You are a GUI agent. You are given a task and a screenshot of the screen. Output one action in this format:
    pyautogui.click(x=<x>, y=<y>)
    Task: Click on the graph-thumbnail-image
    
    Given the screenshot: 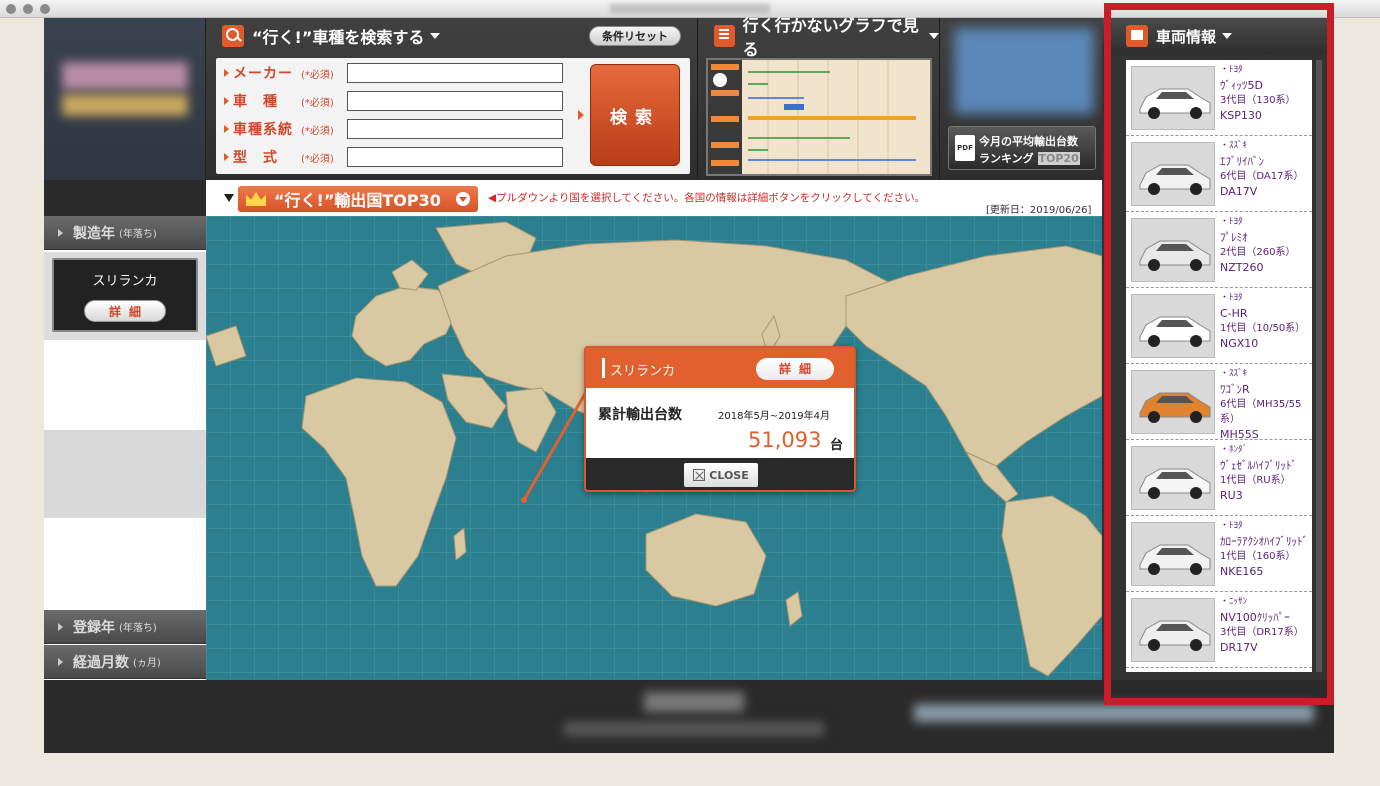 What is the action you would take?
    pyautogui.click(x=812, y=117)
    